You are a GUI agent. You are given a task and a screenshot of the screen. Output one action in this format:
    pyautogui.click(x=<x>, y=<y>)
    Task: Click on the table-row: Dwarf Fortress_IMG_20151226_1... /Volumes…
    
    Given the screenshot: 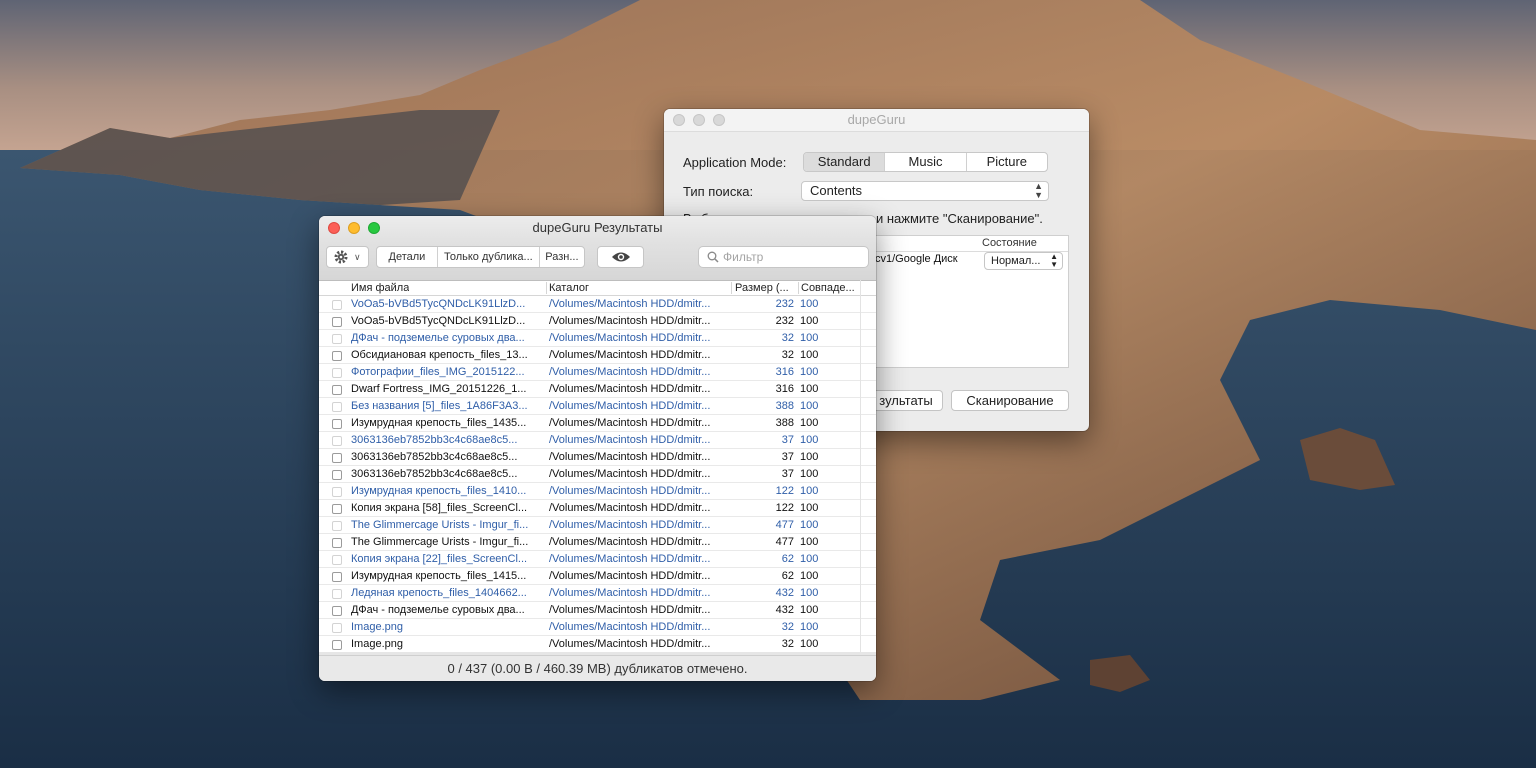 What is the action you would take?
    pyautogui.click(x=597, y=389)
    